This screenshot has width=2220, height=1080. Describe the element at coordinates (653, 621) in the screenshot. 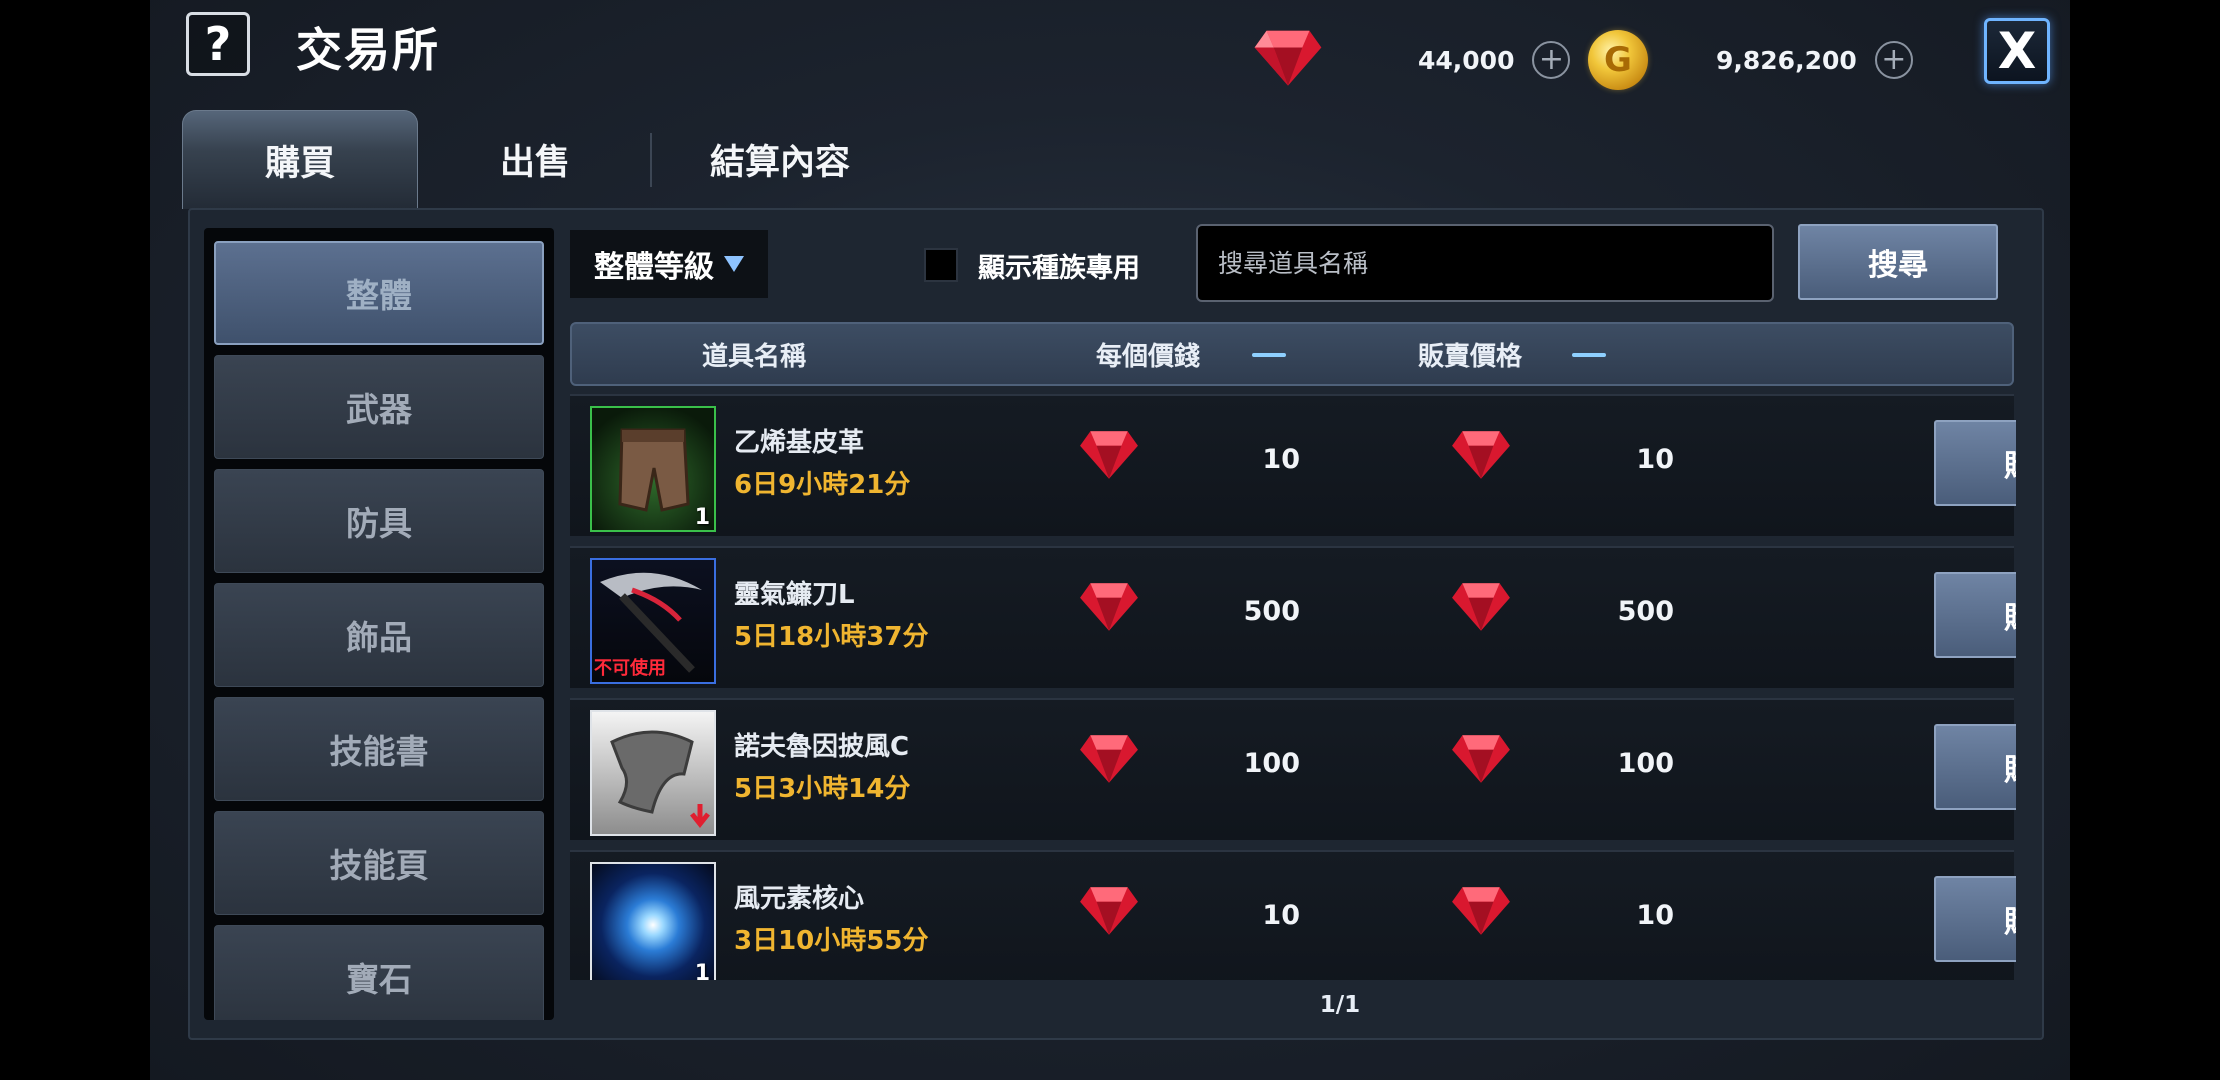

I see `scythe-icon: 不可使用` at that location.